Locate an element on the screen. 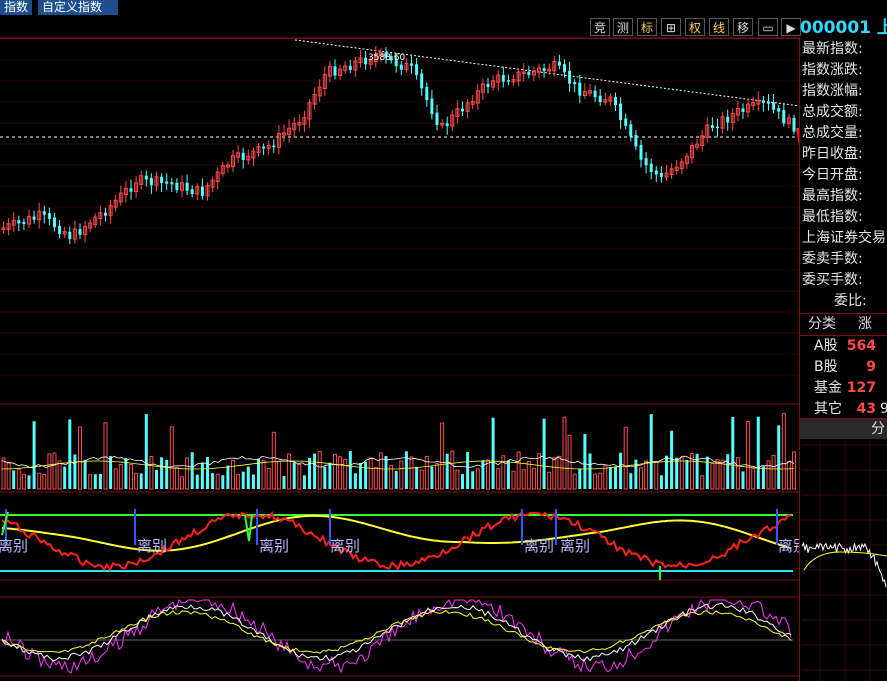 Image resolution: width=887 pixels, height=681 pixels. minute-chart-button: 分 is located at coordinates (843, 429).